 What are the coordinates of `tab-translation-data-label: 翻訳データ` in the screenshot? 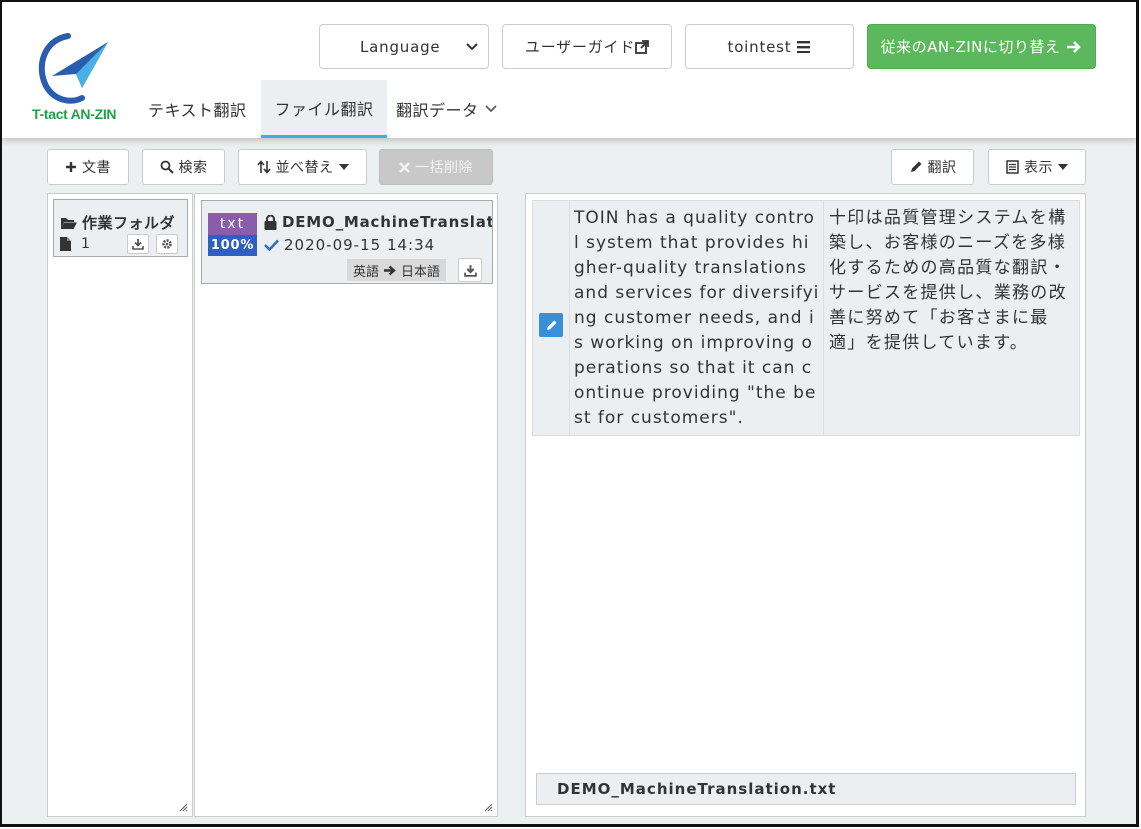 It's located at (437, 110).